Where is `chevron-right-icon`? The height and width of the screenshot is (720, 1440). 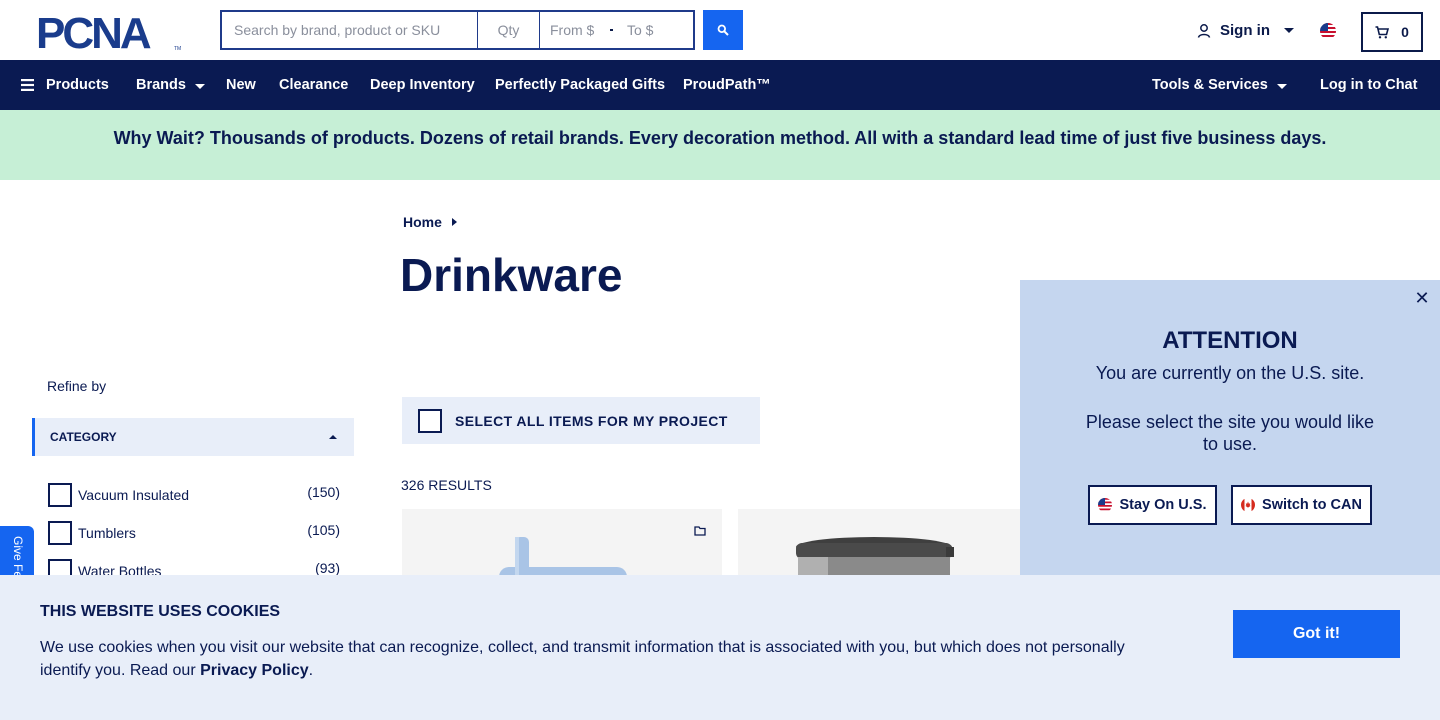
chevron-right-icon is located at coordinates (454, 222).